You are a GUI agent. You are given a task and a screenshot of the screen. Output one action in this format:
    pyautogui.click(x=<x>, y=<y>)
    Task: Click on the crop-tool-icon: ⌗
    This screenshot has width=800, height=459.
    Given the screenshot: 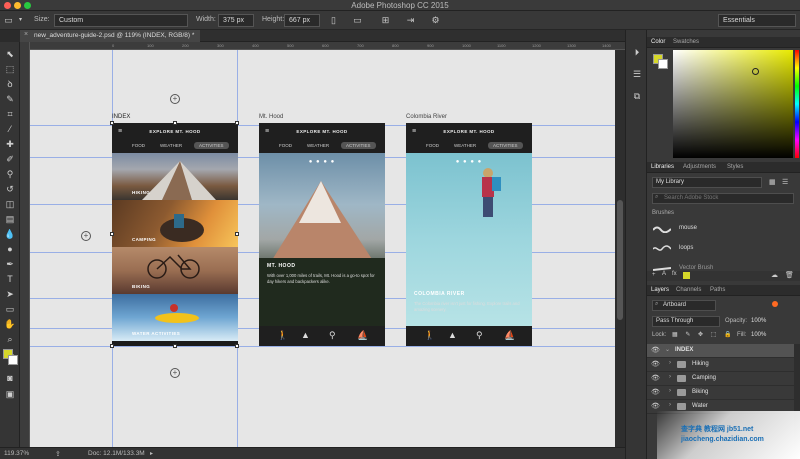 What is the action you would take?
    pyautogui.click(x=10, y=114)
    